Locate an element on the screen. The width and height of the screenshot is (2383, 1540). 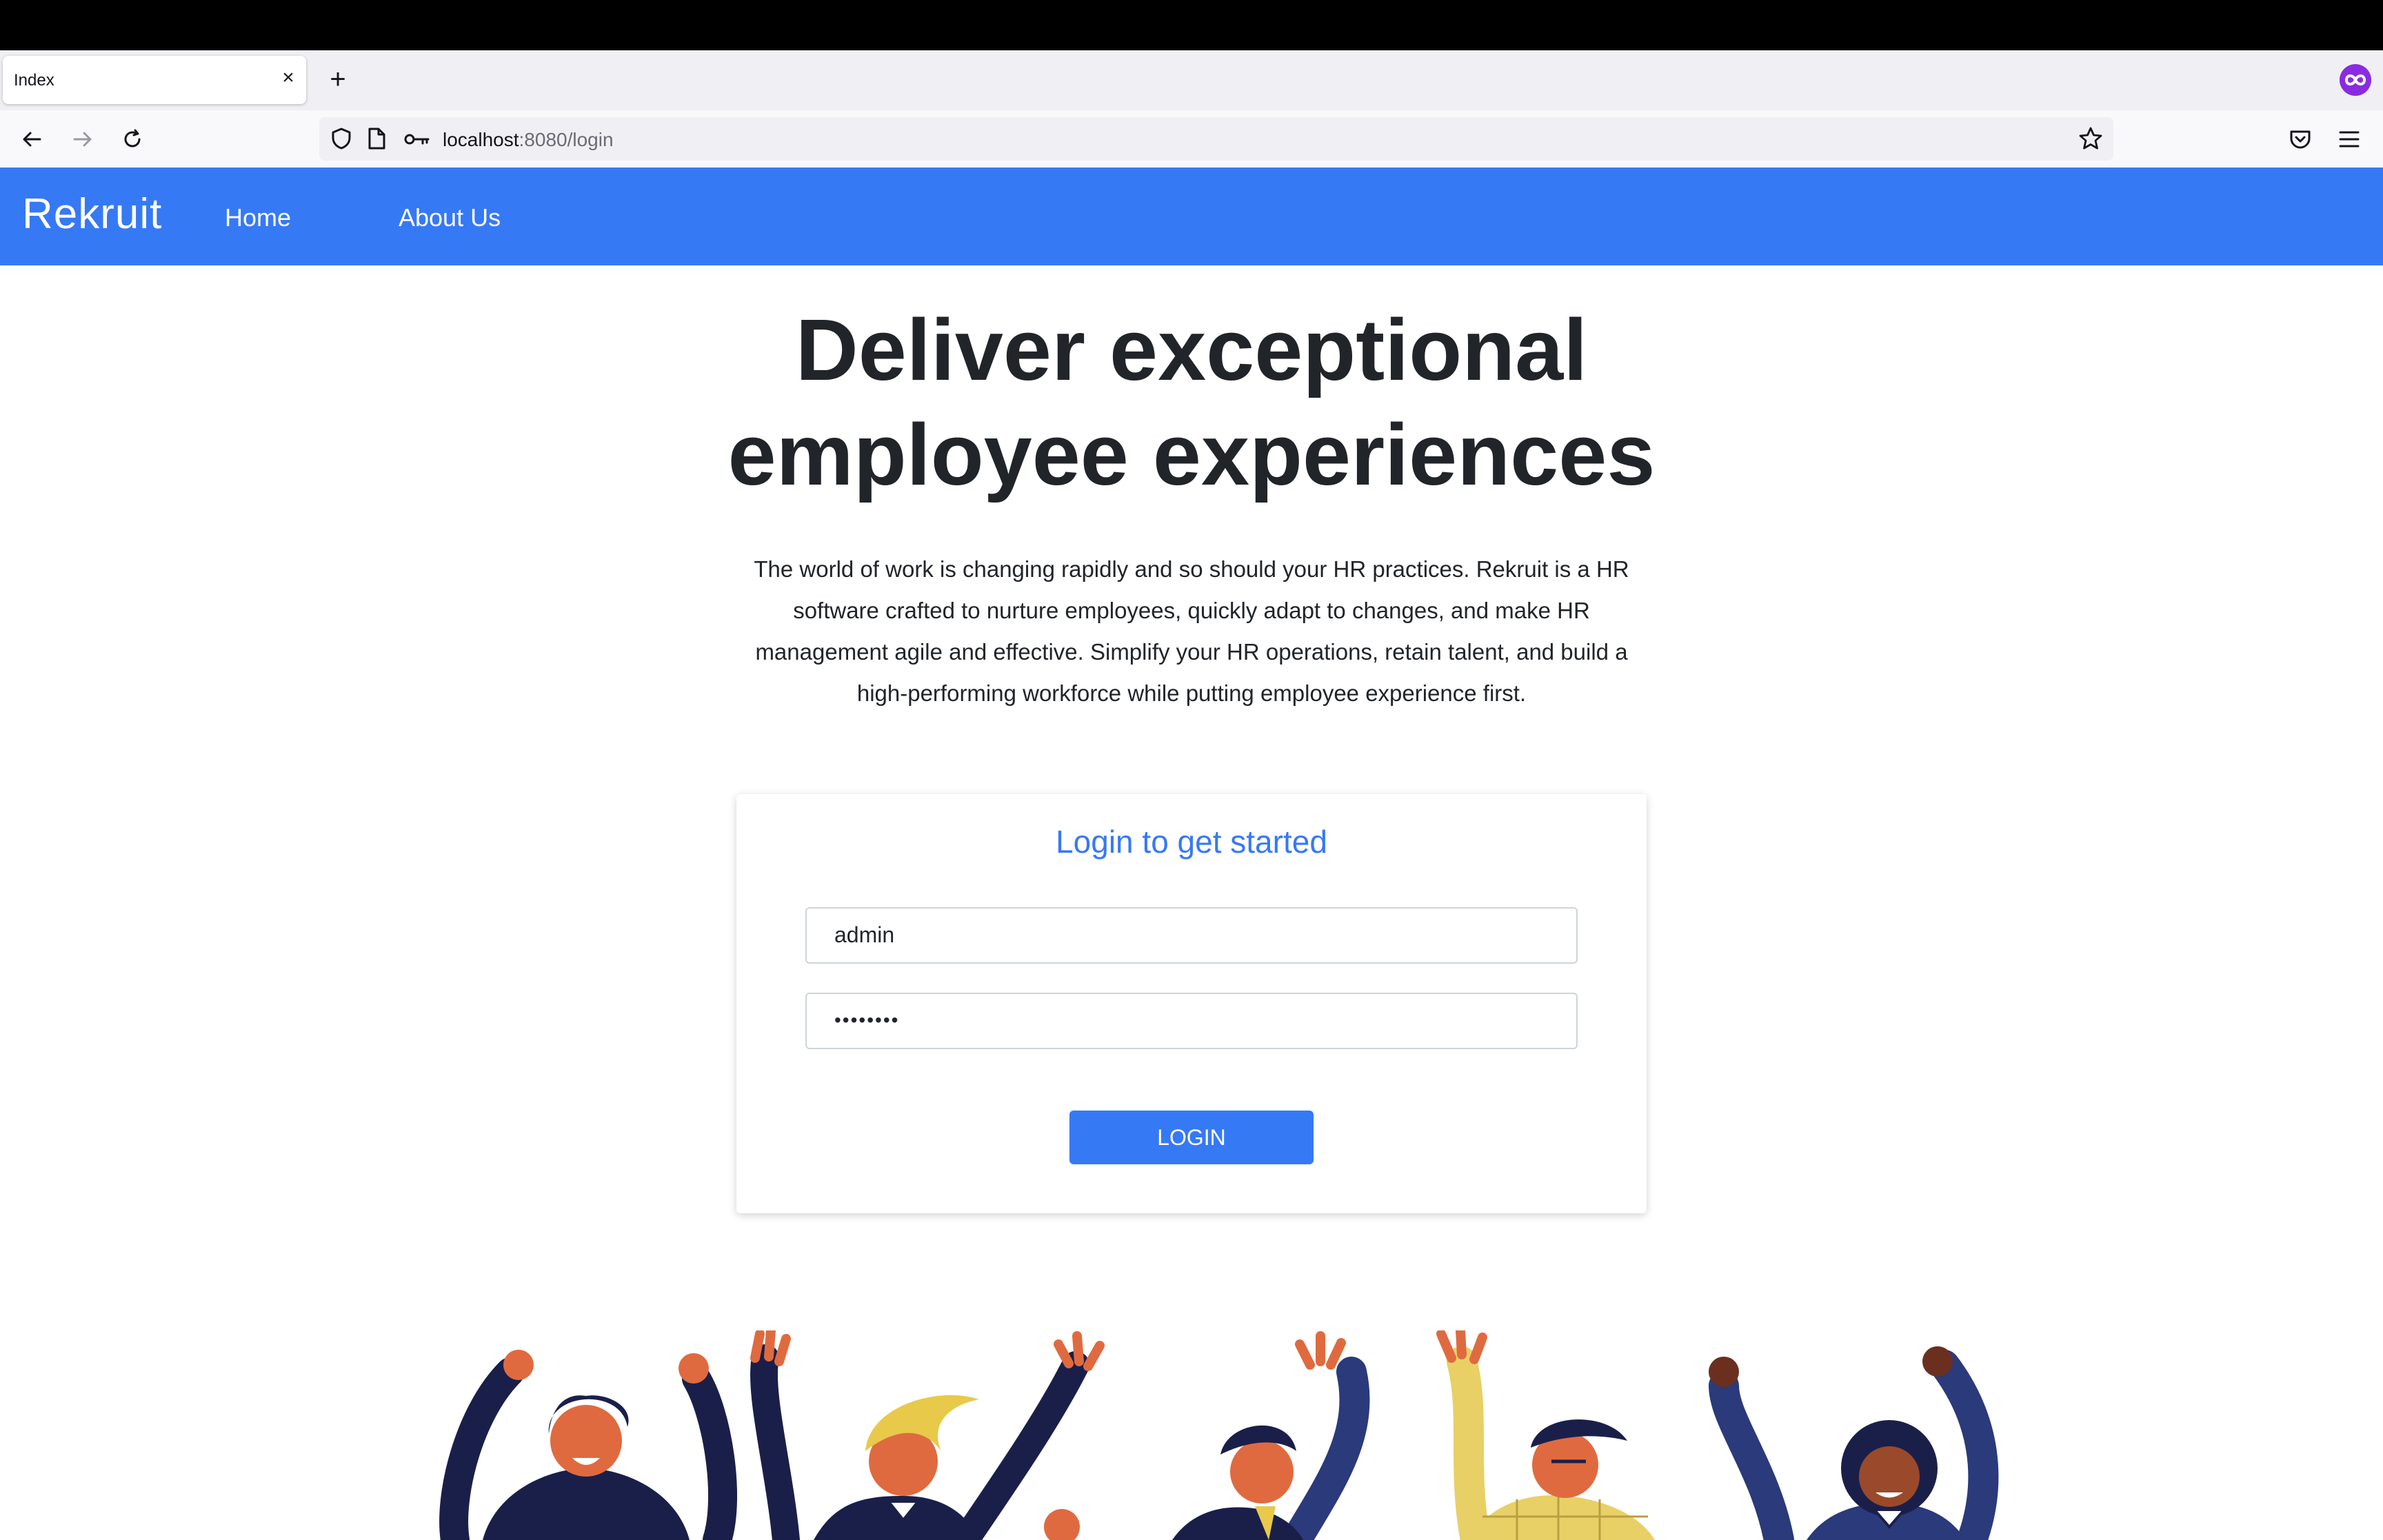
os-menu-bar is located at coordinates (1191, 25).